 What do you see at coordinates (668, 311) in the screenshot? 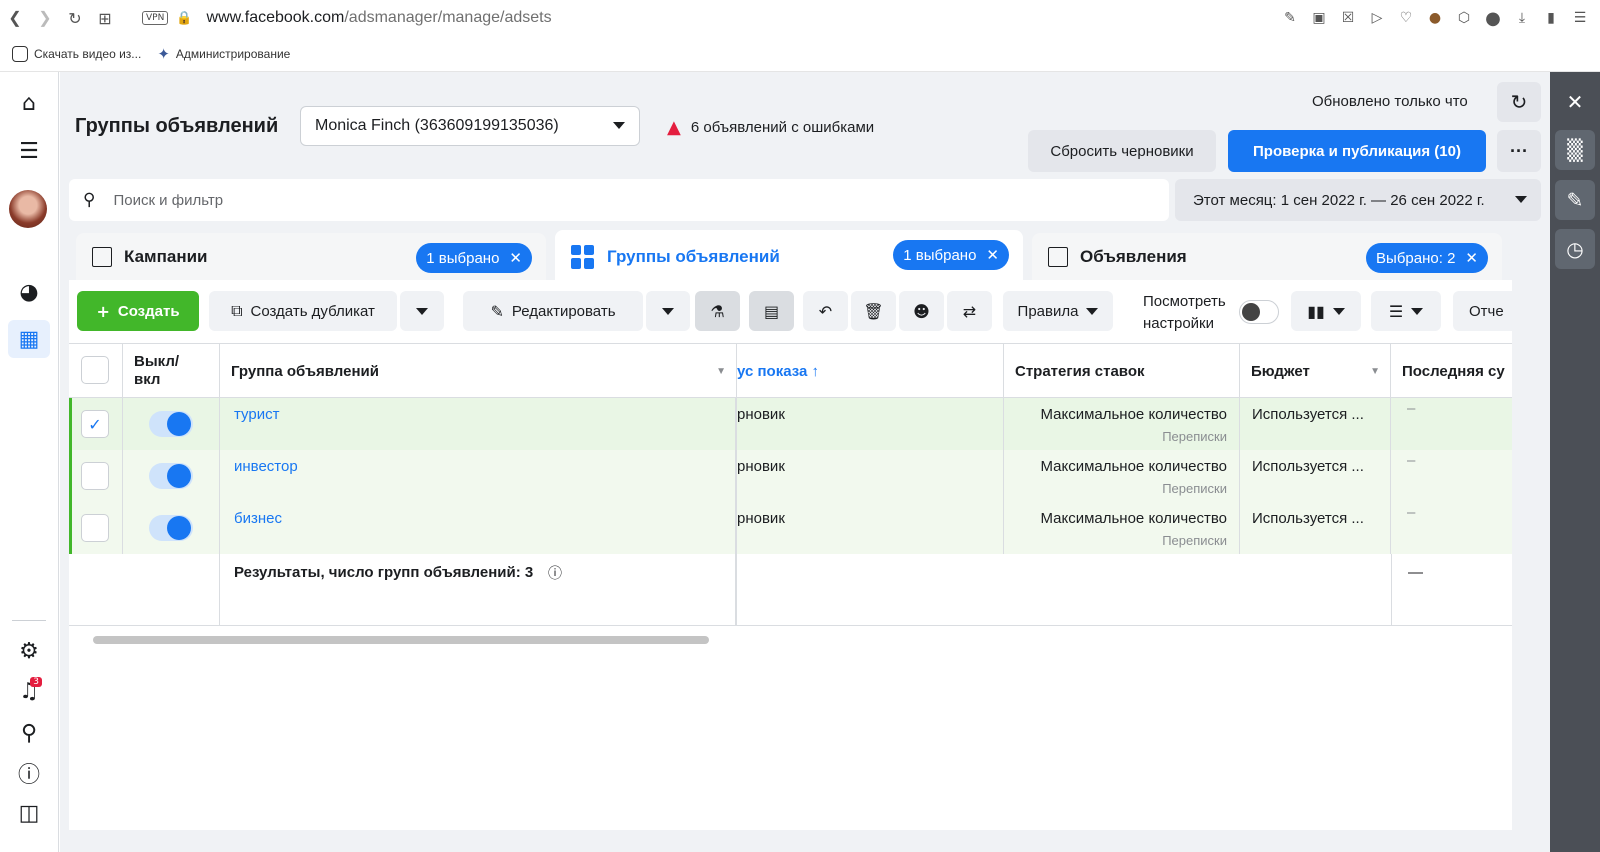
I see `edit-dropdown` at bounding box center [668, 311].